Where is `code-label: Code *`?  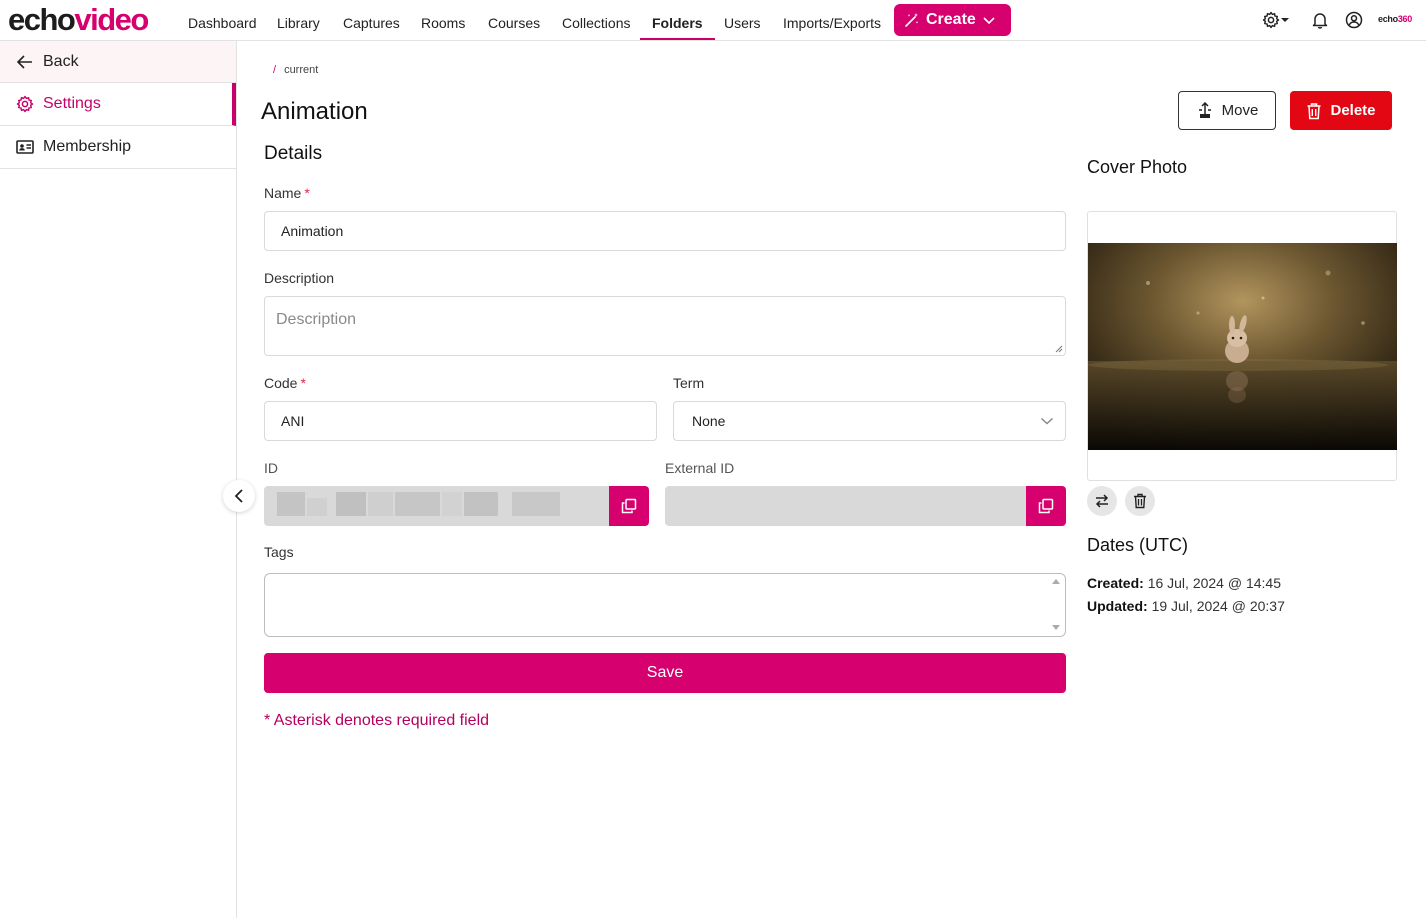
code-label: Code * is located at coordinates (285, 383).